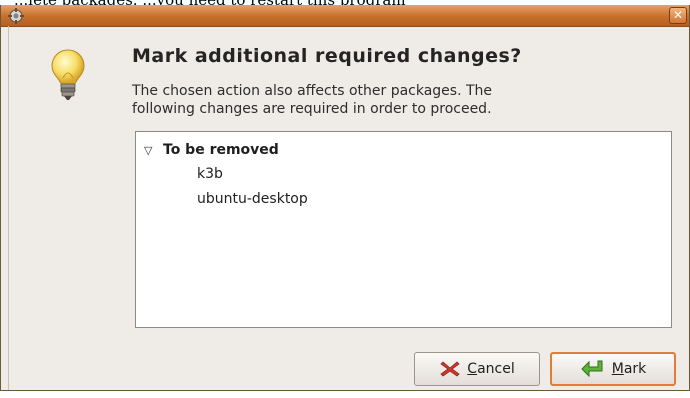 The height and width of the screenshot is (398, 690). Describe the element at coordinates (16, 16) in the screenshot. I see `package-manager-icon` at that location.